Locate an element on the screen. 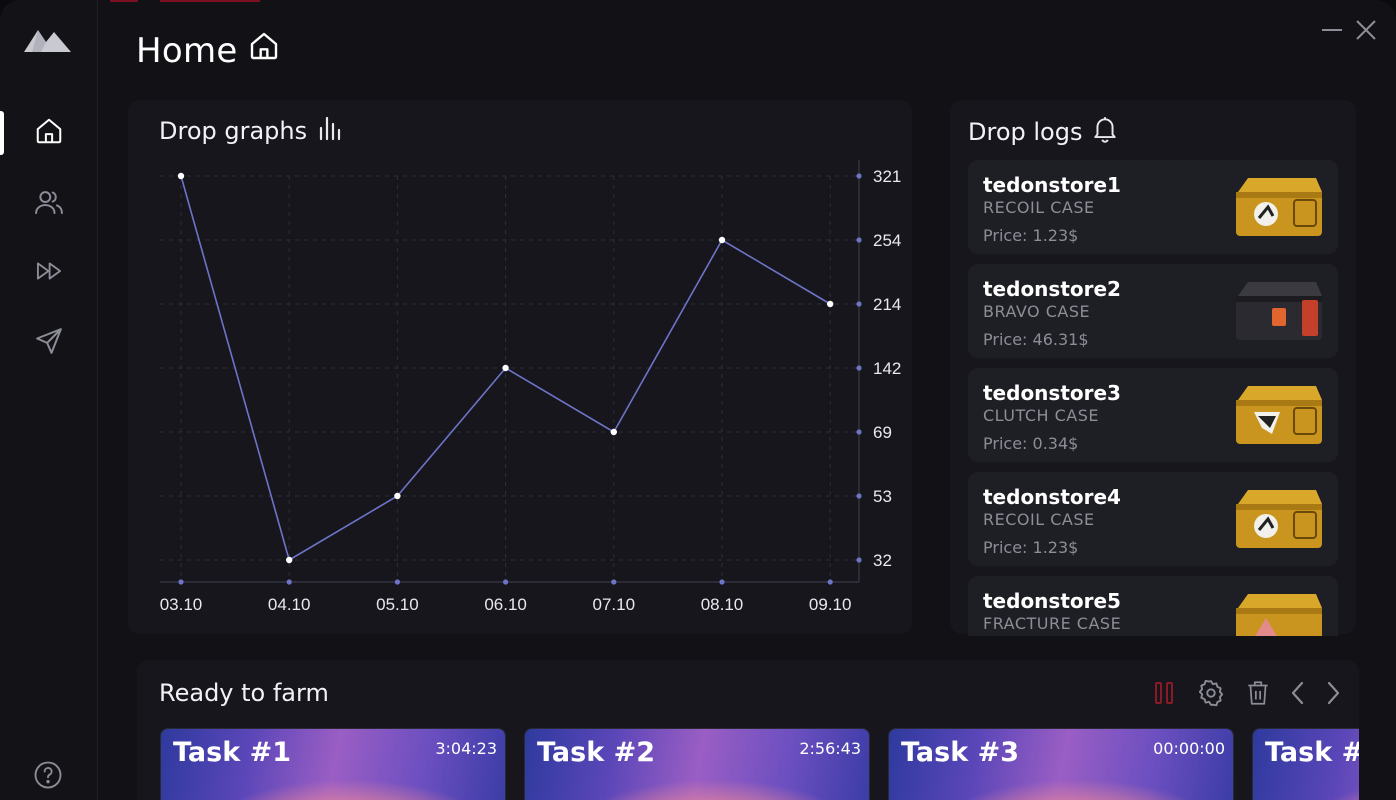 The image size is (1396, 800). gear-icon is located at coordinates (1211, 695).